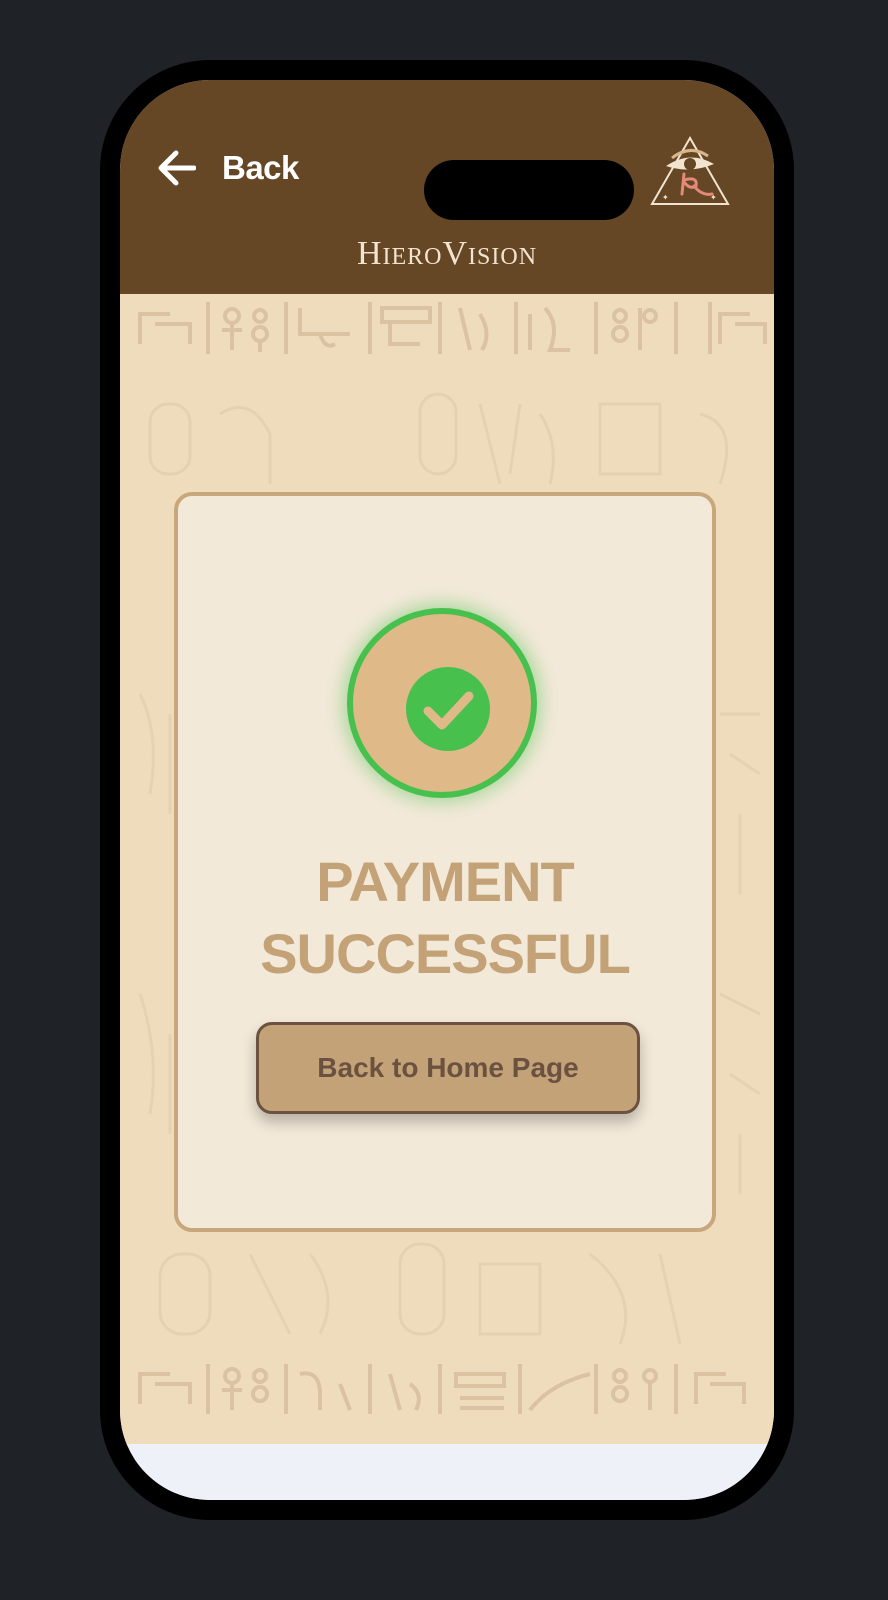  I want to click on back-button: Back, so click(228, 168).